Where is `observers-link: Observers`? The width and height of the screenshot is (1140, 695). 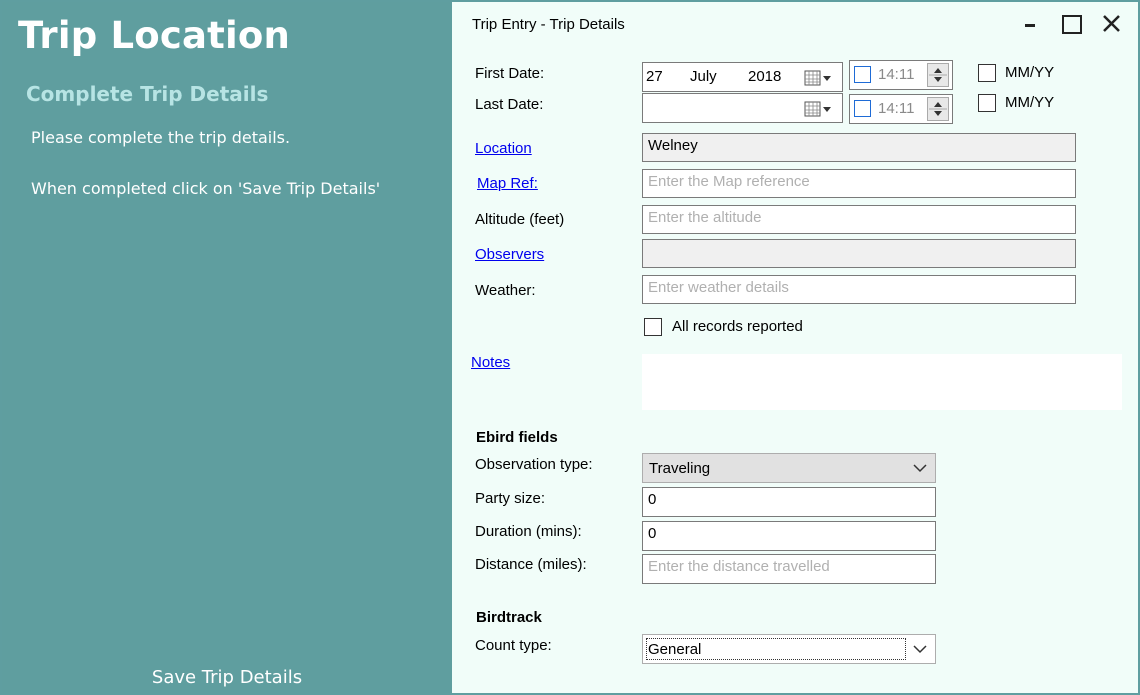 observers-link: Observers is located at coordinates (509, 254).